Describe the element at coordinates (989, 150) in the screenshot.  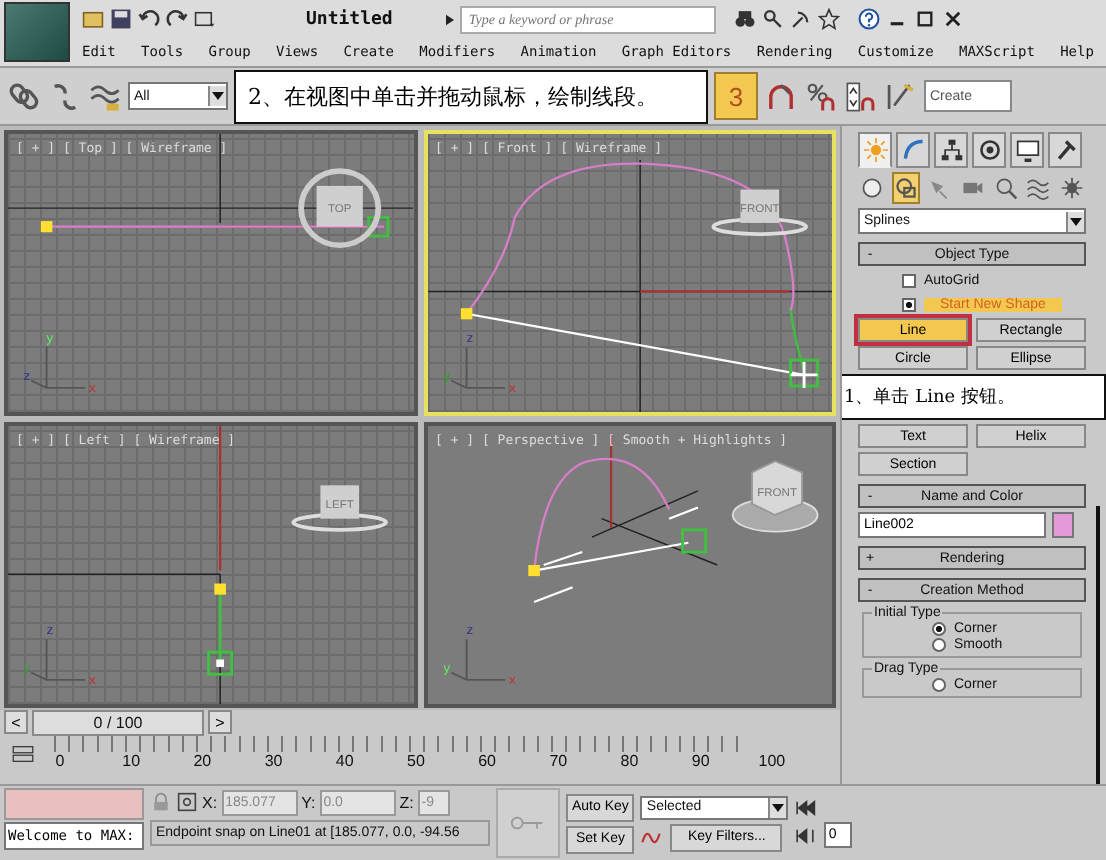
I see `target-icon` at that location.